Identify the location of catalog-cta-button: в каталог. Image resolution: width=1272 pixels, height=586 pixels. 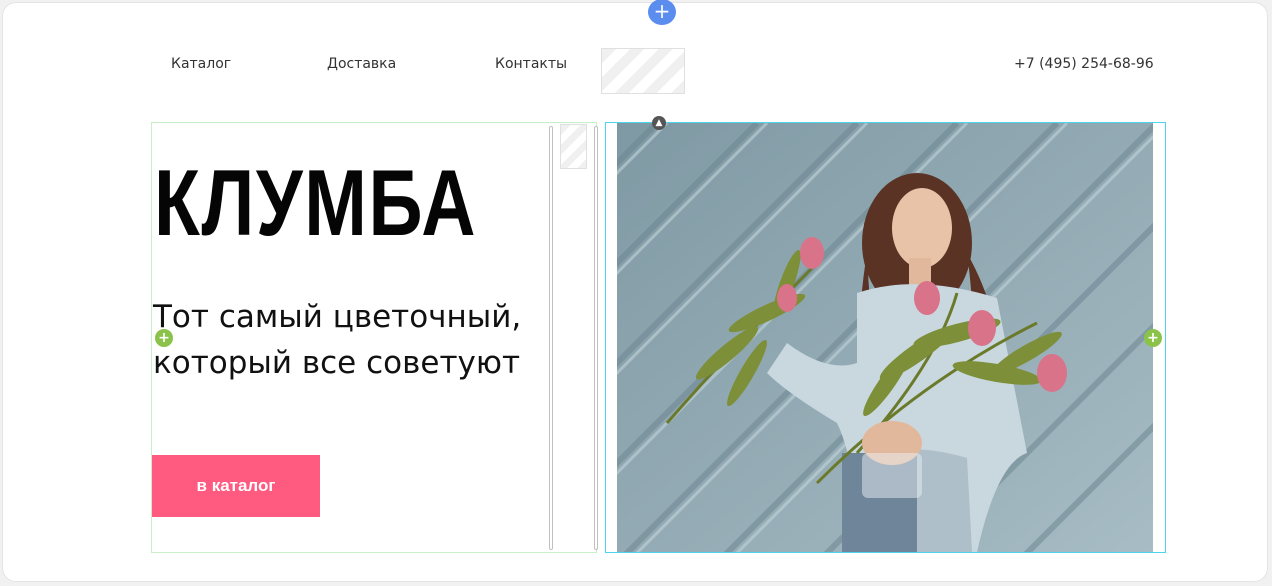
(236, 486).